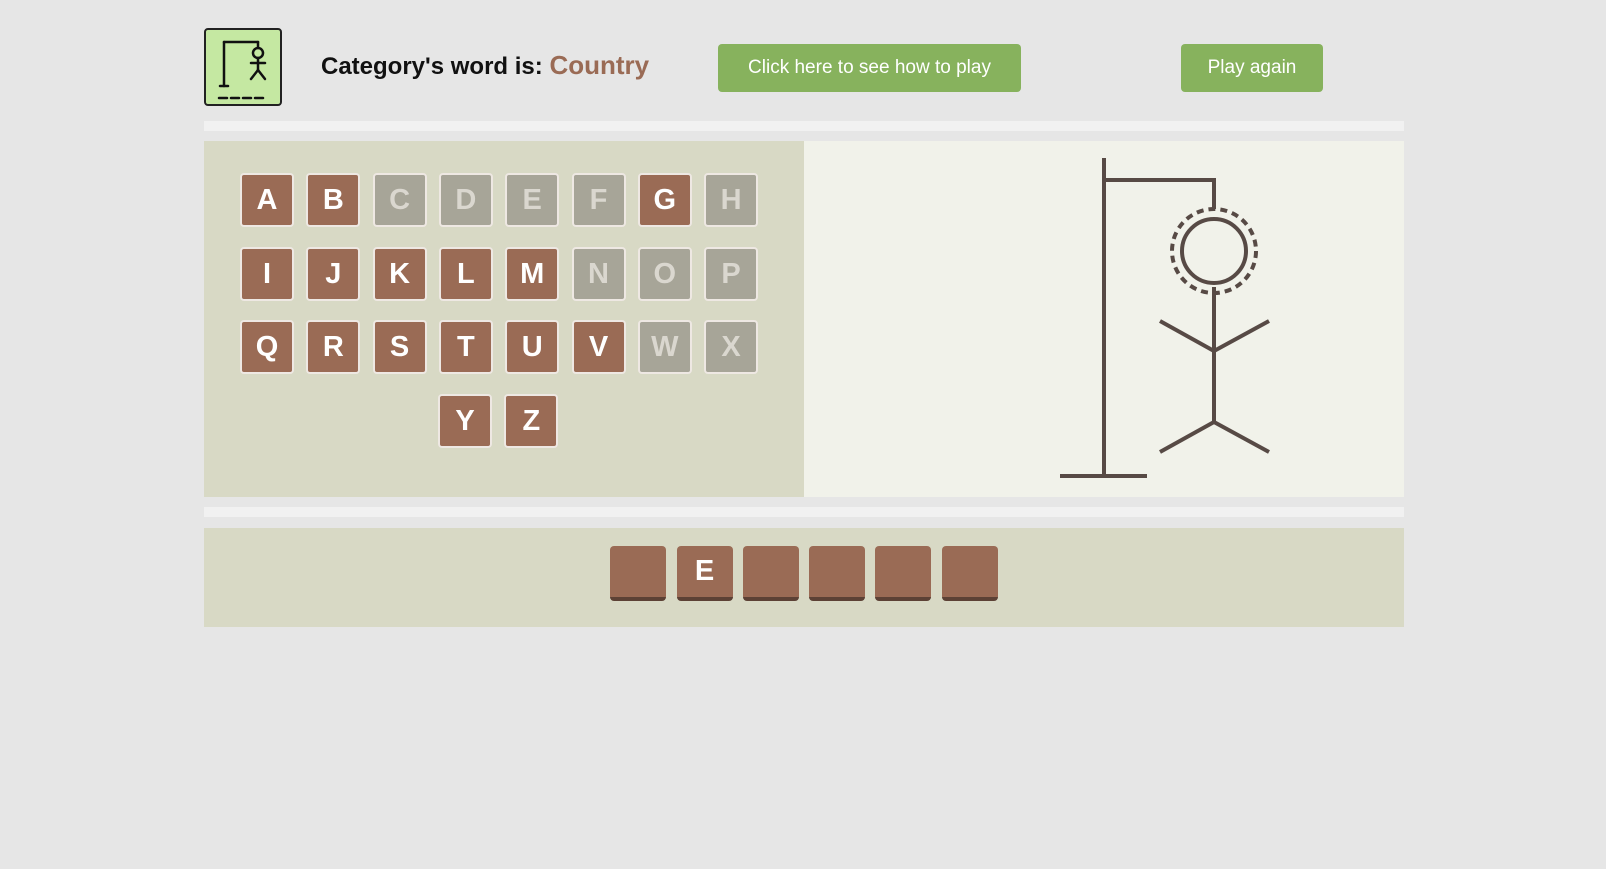 Image resolution: width=1606 pixels, height=869 pixels. I want to click on noose-ring, so click(1214, 251).